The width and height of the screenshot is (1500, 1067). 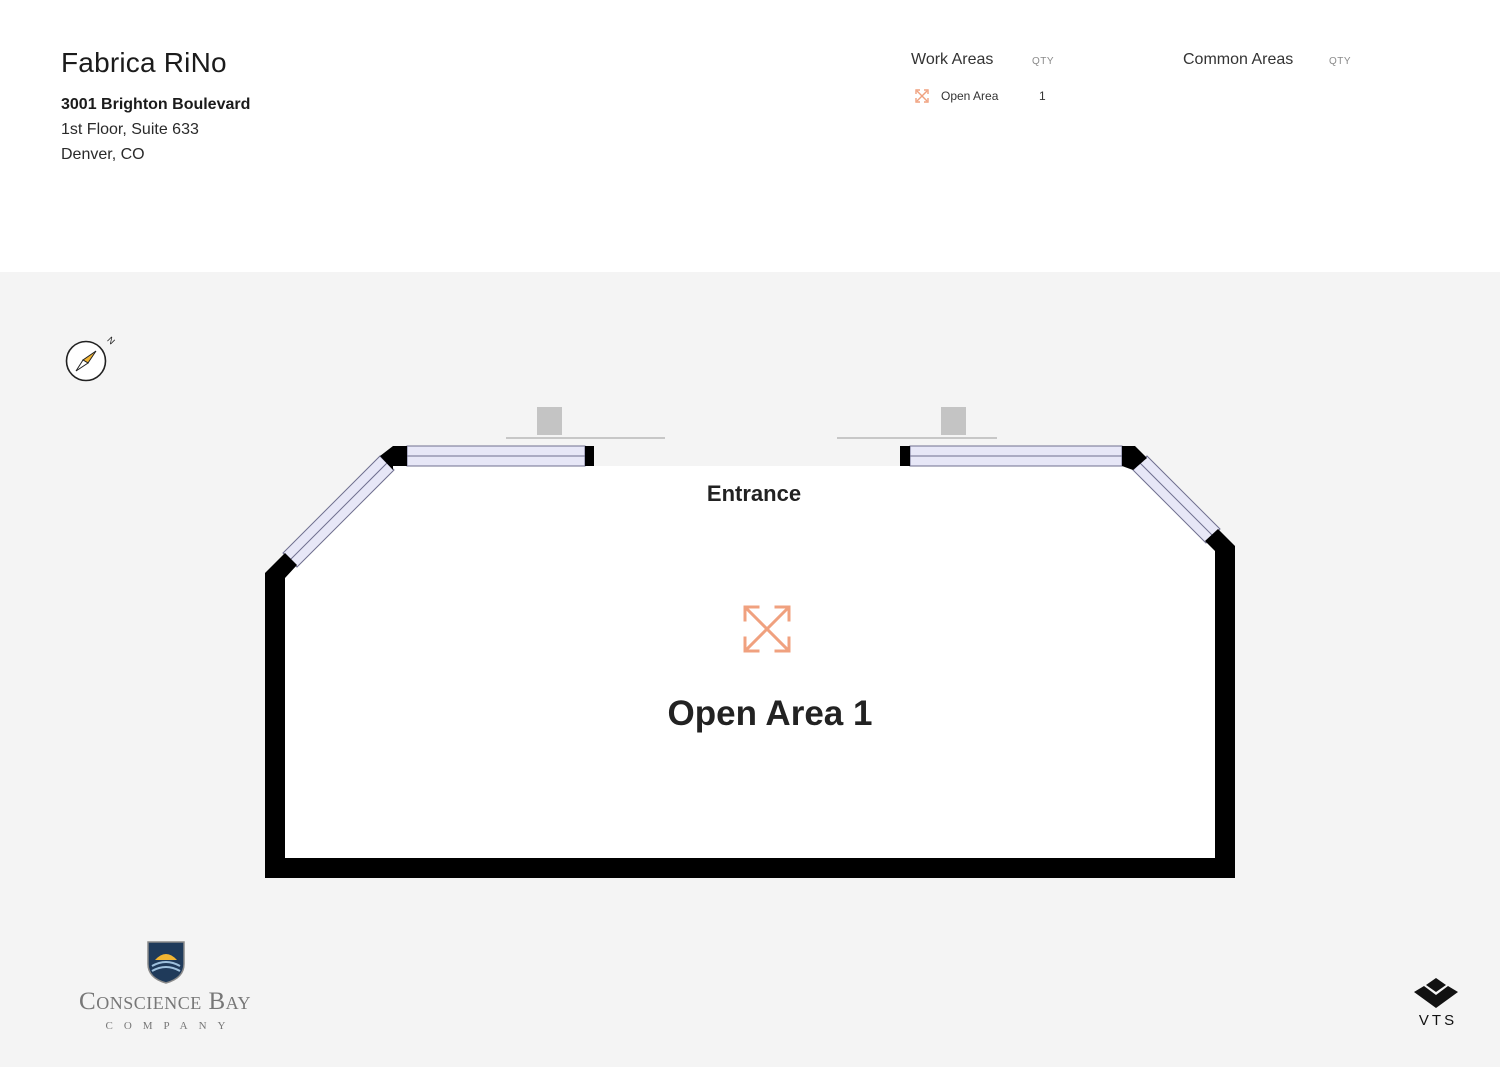 I want to click on conscience-bay-sub: COMPANY, so click(x=171, y=1026).